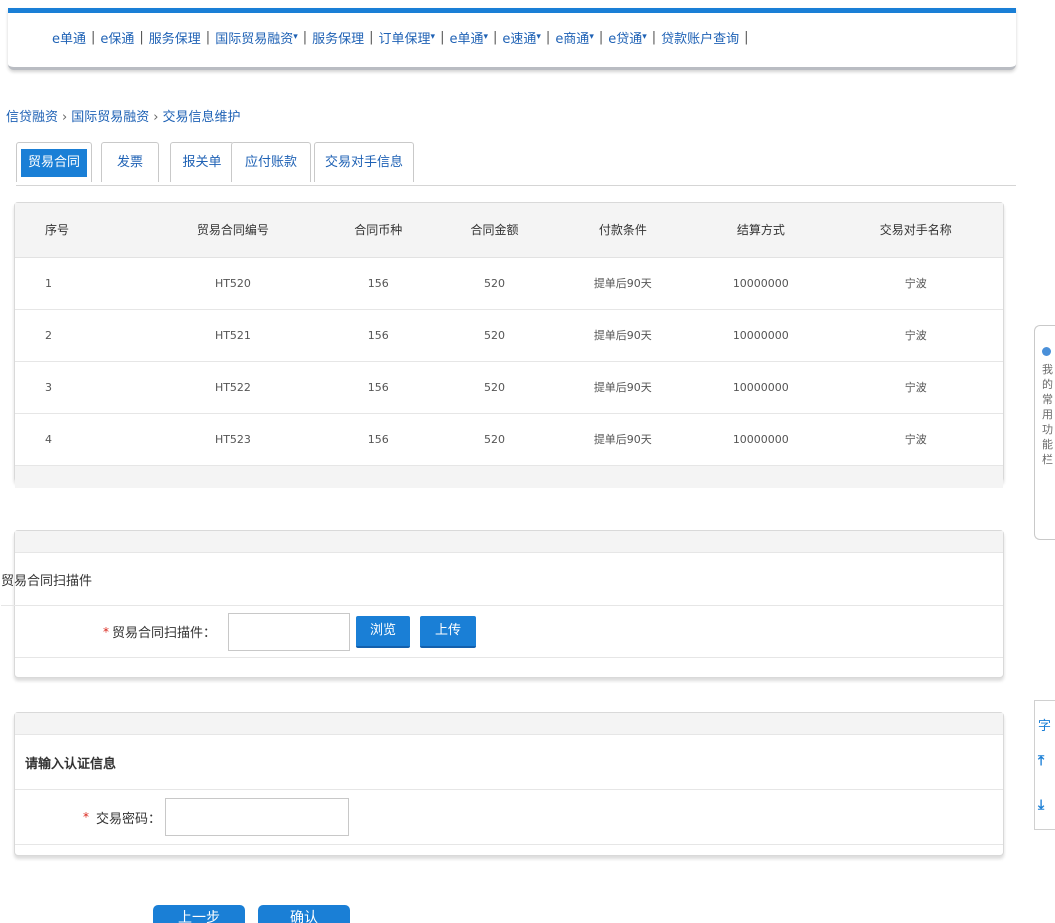 The image size is (1055, 923). I want to click on scan-upload-row: * 贸易合同扫描件： 浏览 上传, so click(509, 632).